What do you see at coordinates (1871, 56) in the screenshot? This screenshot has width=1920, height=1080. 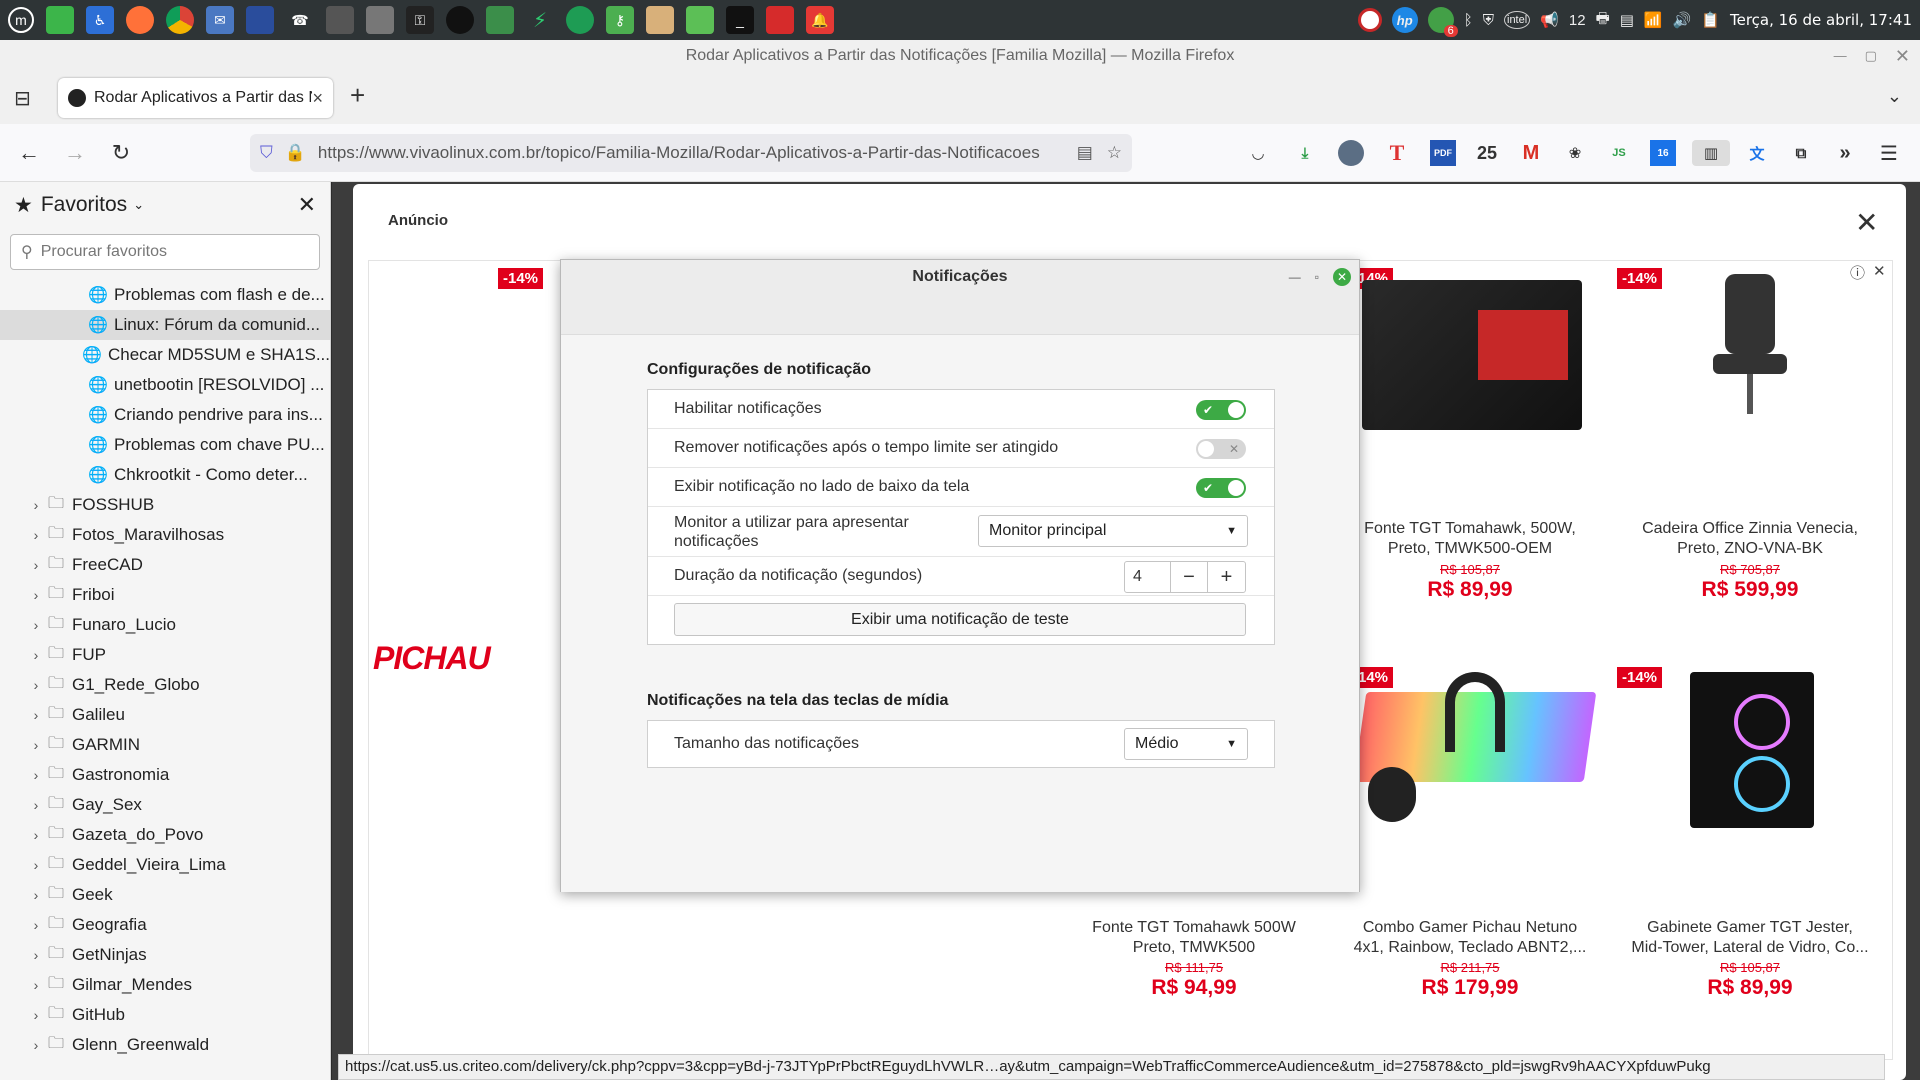 I see `maximize-icon: ▢` at bounding box center [1871, 56].